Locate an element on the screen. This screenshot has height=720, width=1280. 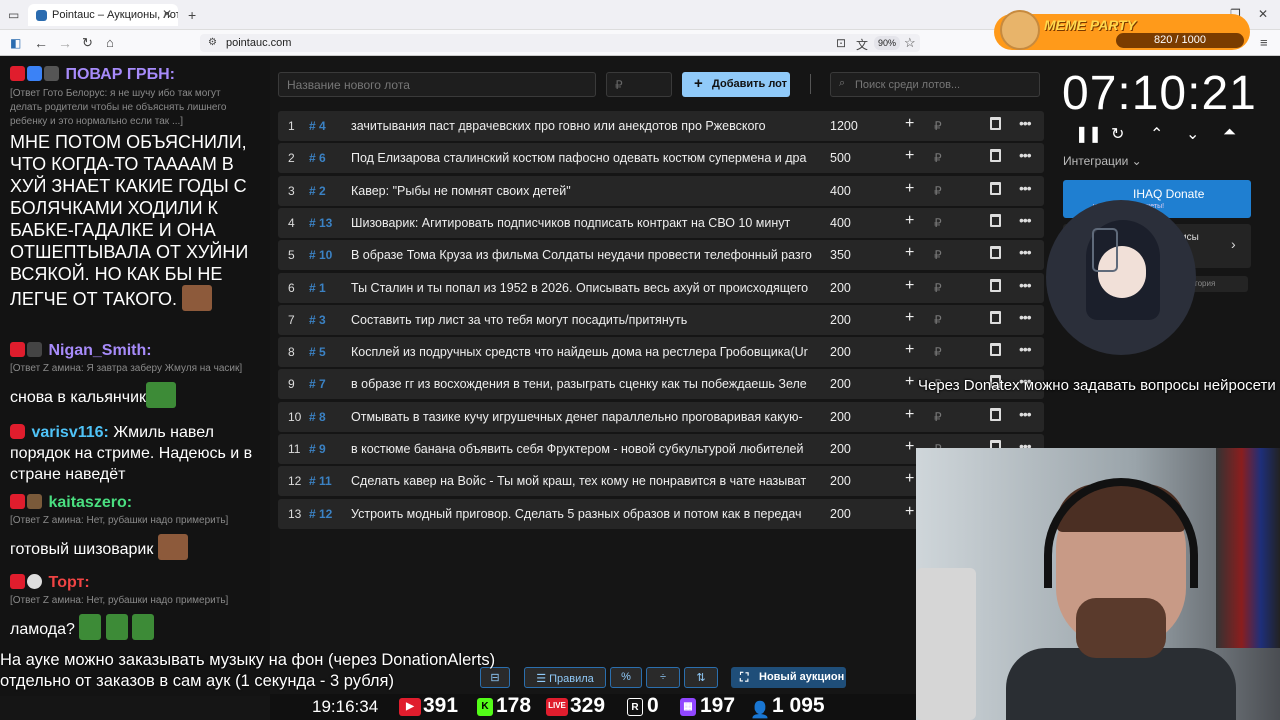
divide-button: ÷ is located at coordinates (663, 677).